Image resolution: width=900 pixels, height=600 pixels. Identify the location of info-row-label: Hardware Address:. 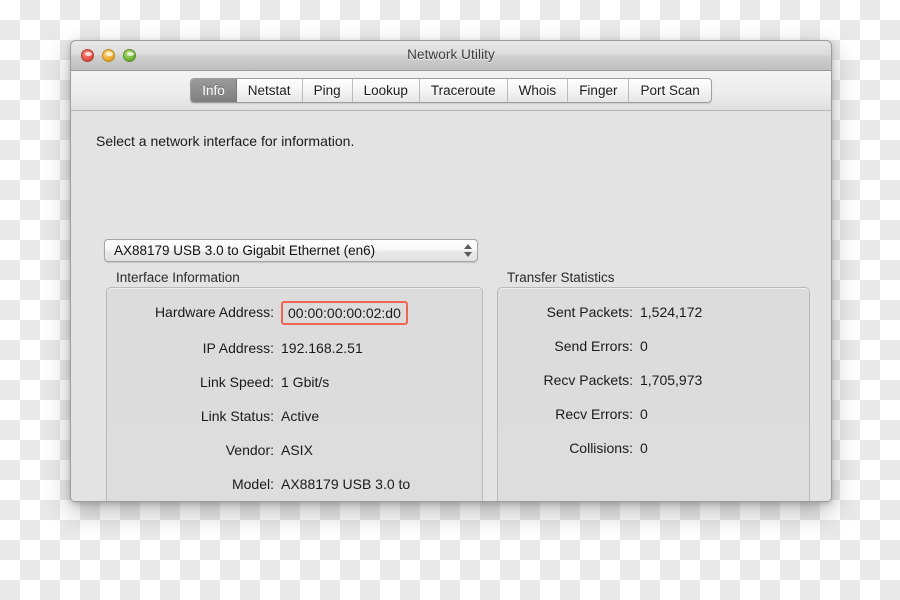
(214, 312).